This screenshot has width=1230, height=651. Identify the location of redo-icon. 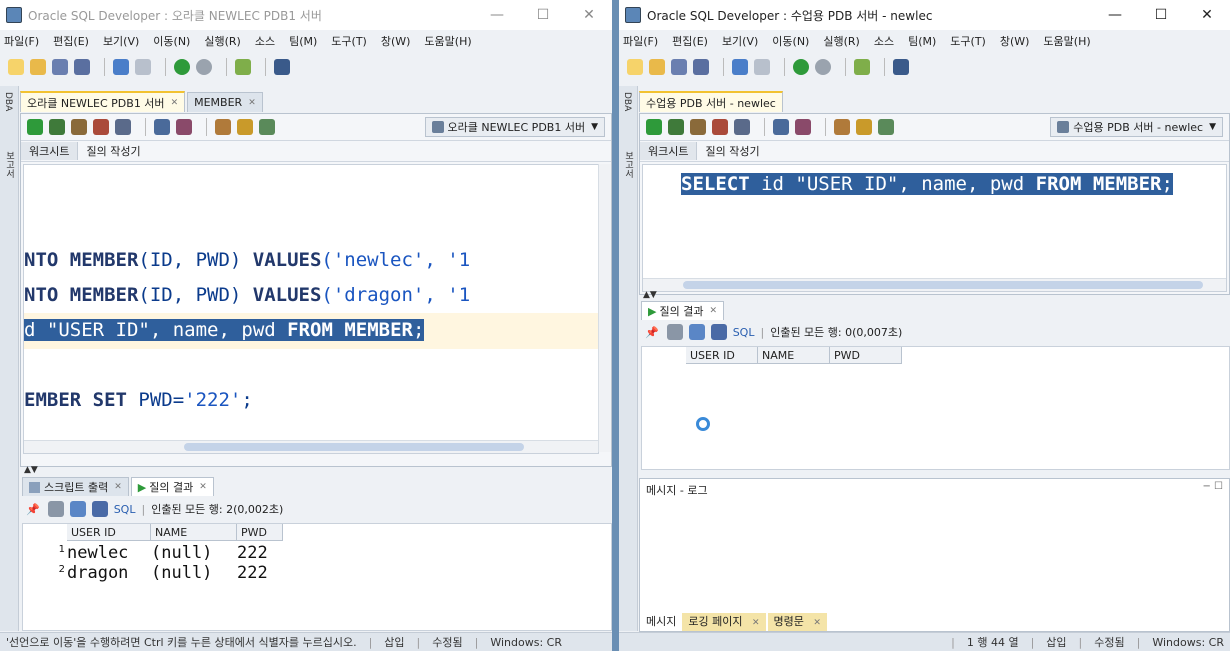
(143, 67).